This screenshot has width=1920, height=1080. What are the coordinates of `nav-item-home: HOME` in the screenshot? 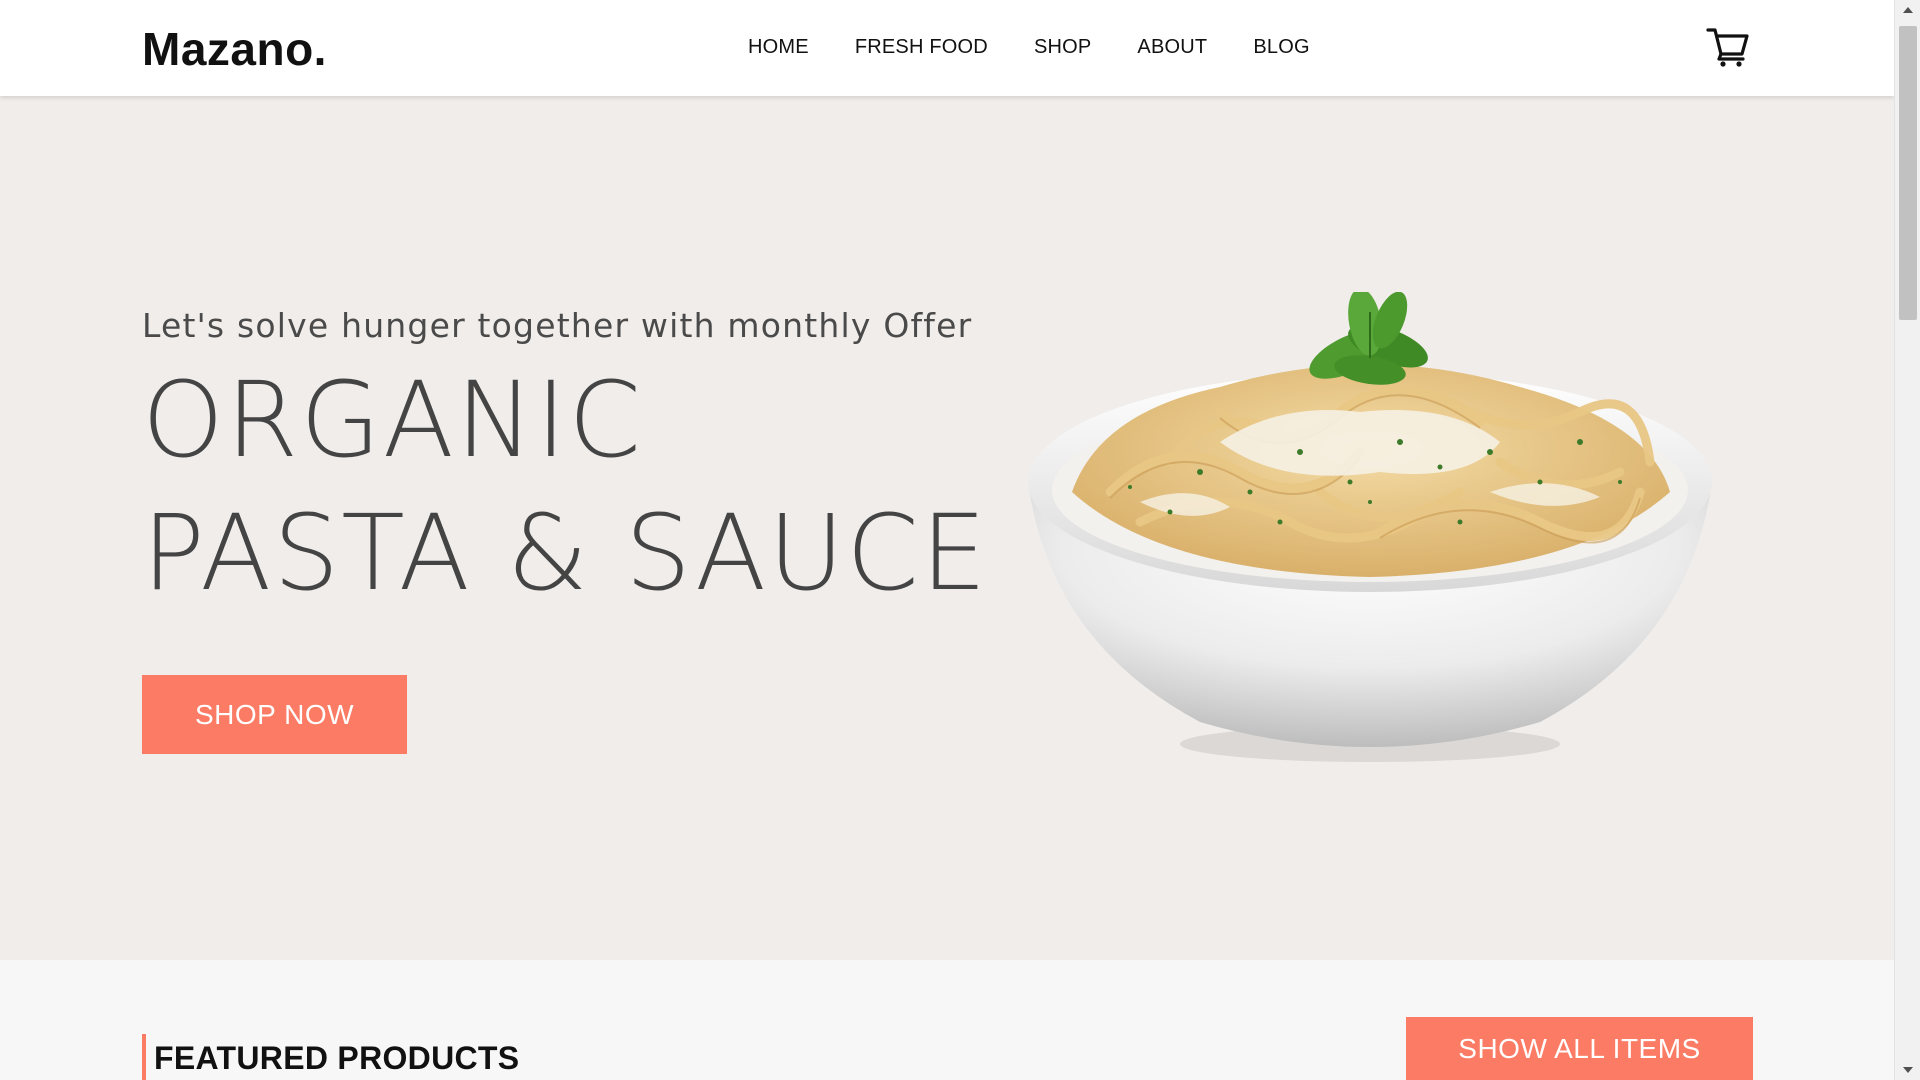 It's located at (778, 47).